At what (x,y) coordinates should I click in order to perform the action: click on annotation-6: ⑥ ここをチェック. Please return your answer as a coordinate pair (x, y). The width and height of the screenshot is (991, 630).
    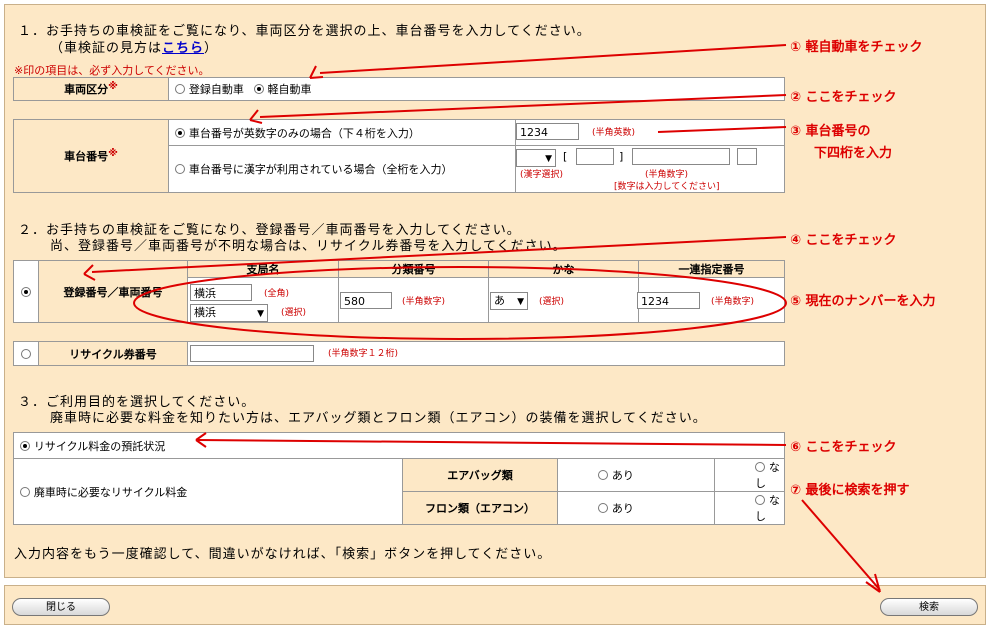
    Looking at the image, I should click on (843, 447).